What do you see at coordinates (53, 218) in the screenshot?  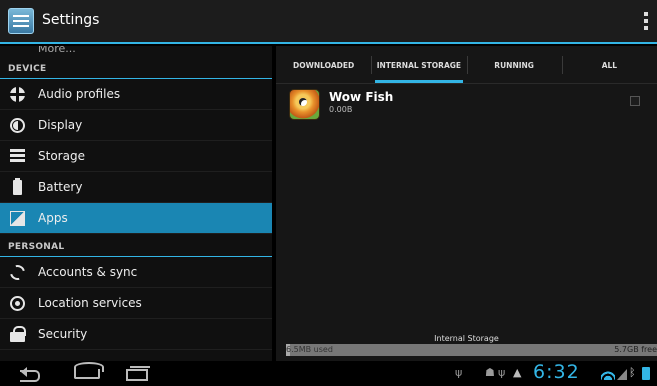 I see `settings-item-label: Apps` at bounding box center [53, 218].